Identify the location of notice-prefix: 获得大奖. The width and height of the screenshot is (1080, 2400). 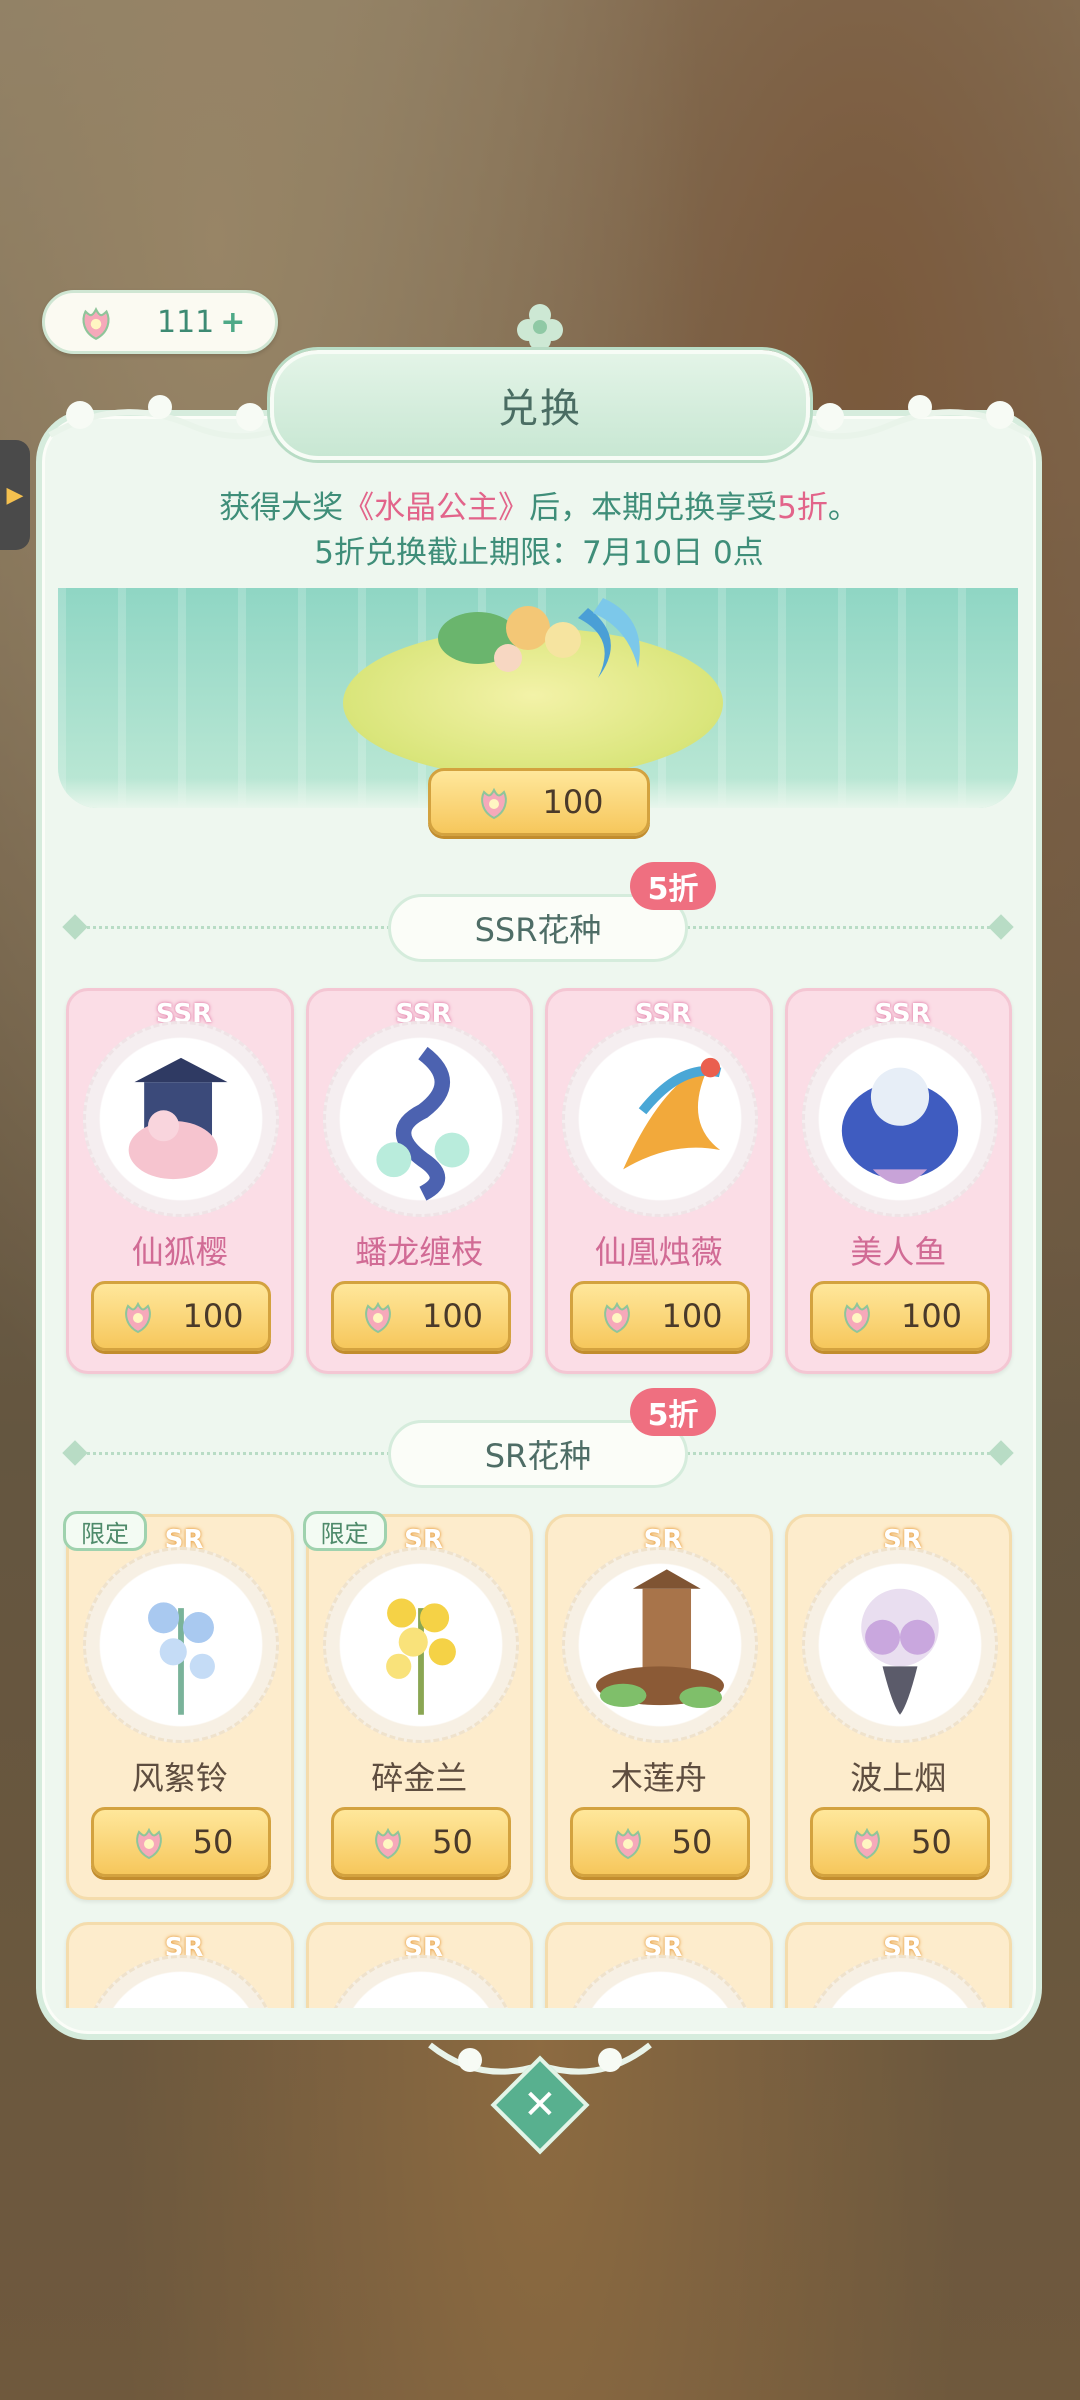
(281, 508).